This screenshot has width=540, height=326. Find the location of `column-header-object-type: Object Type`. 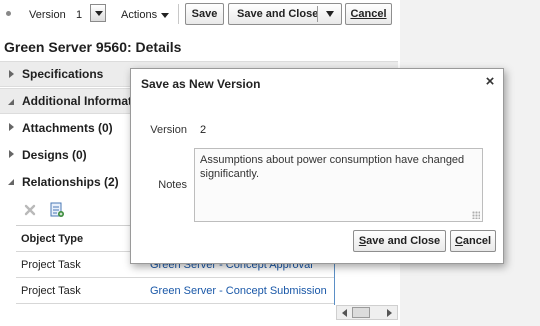

column-header-object-type: Object Type is located at coordinates (83, 239).